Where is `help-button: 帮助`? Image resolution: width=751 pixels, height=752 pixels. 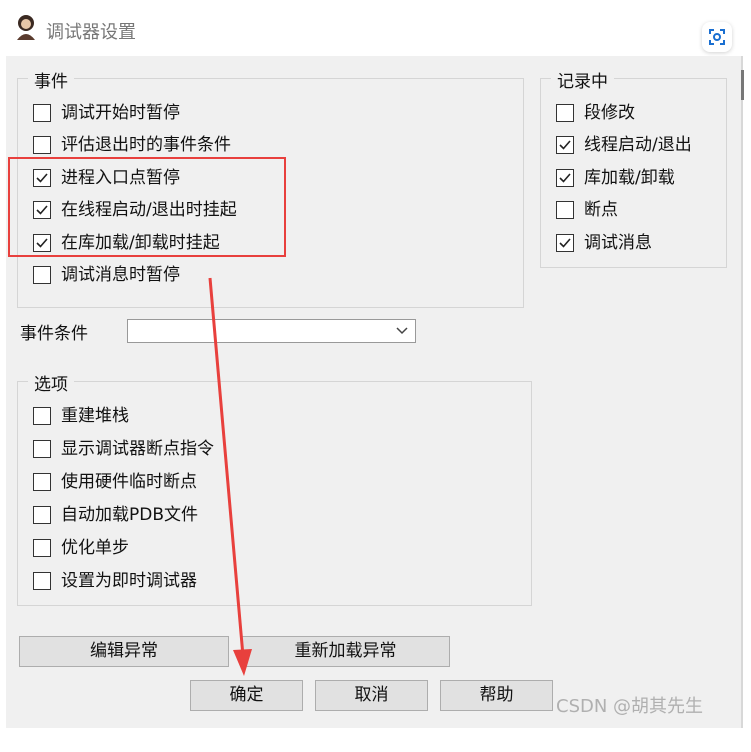 help-button: 帮助 is located at coordinates (496, 695).